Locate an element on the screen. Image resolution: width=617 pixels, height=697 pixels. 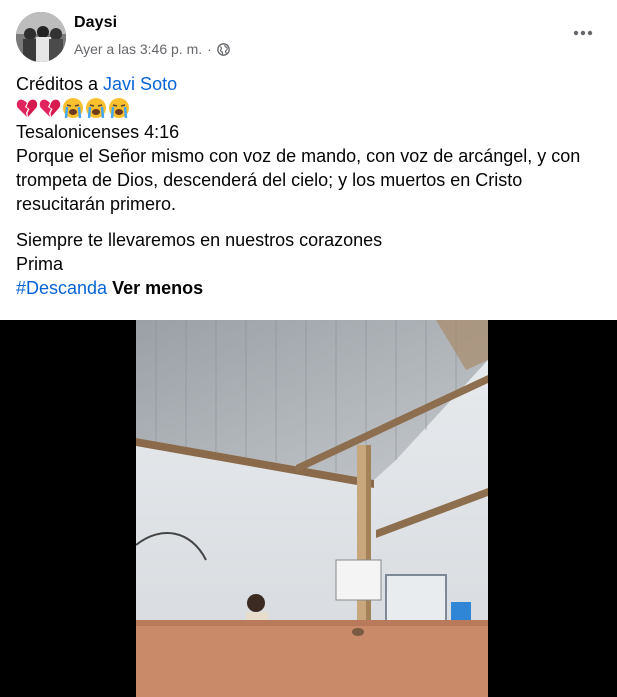
hashtag-link: #Descanda is located at coordinates (61, 288).